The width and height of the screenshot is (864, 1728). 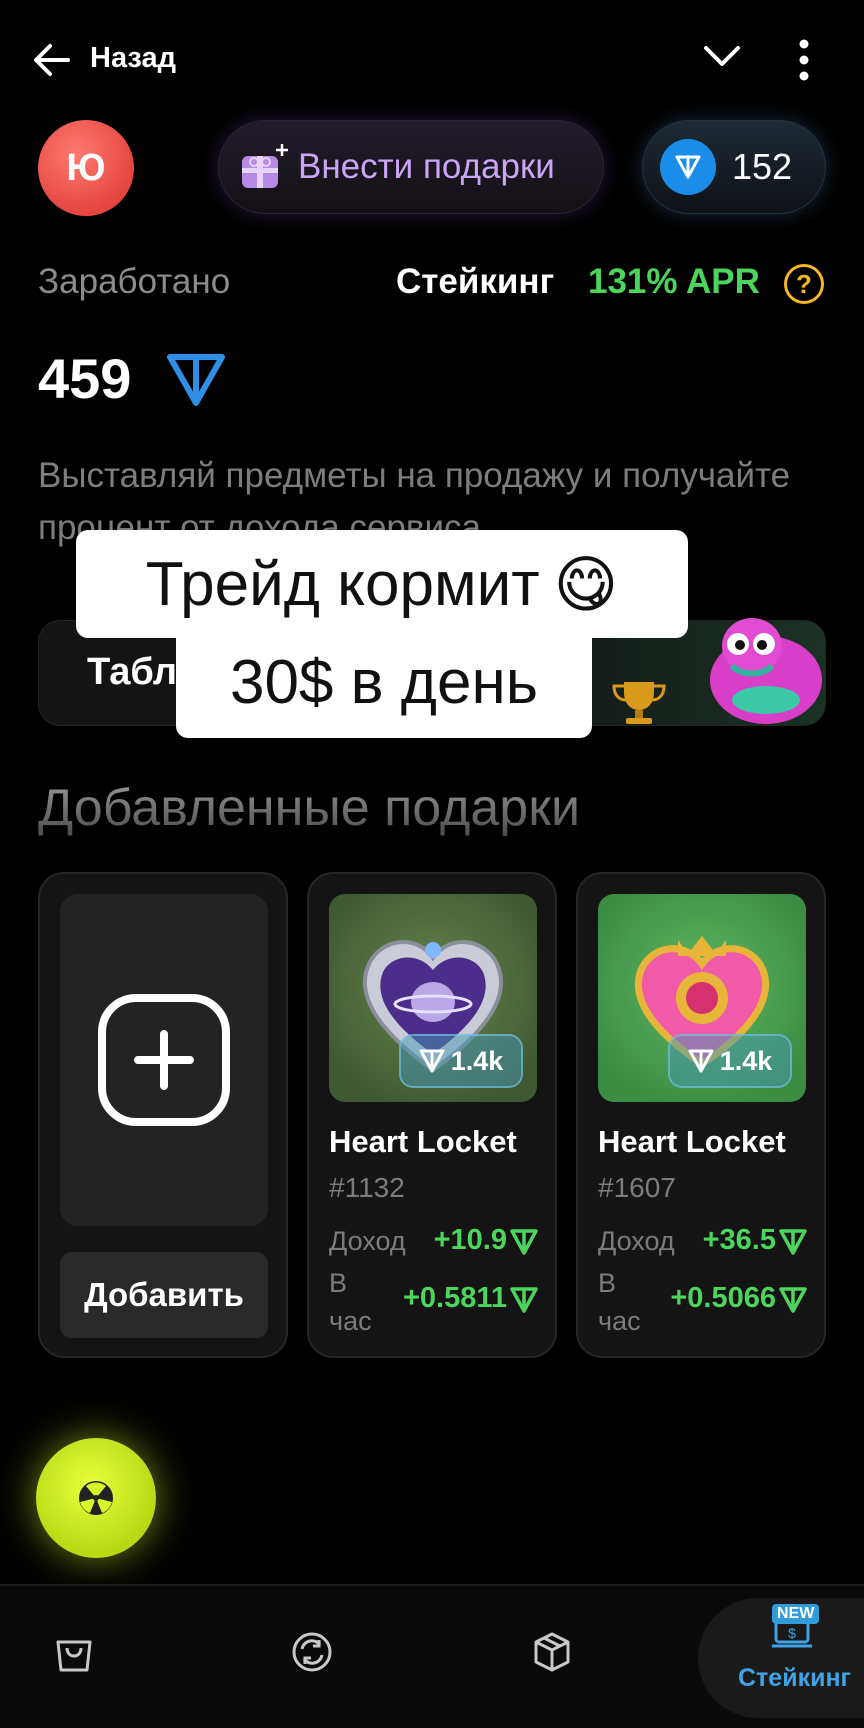 I want to click on nav-staking-label: Стейкинг, so click(x=794, y=1678).